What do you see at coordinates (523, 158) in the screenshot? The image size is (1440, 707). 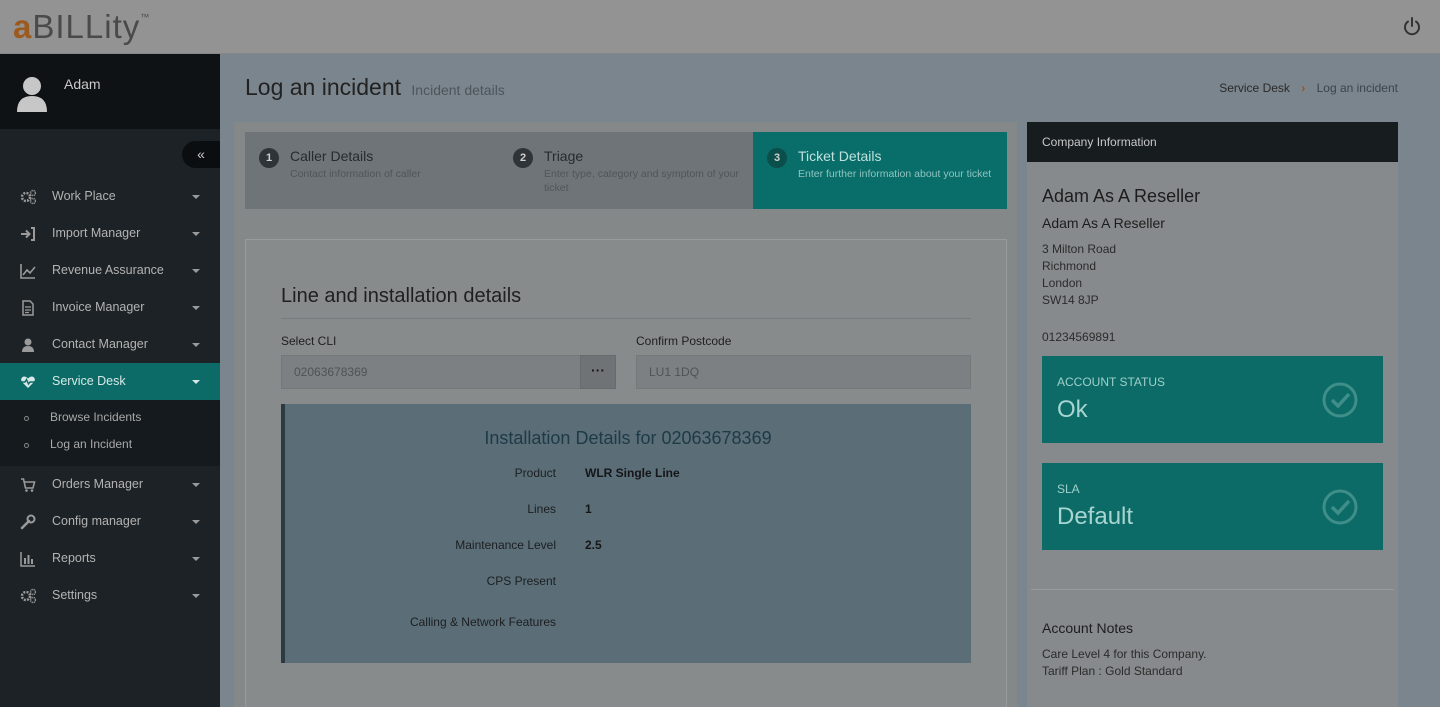 I see `step-number: 2` at bounding box center [523, 158].